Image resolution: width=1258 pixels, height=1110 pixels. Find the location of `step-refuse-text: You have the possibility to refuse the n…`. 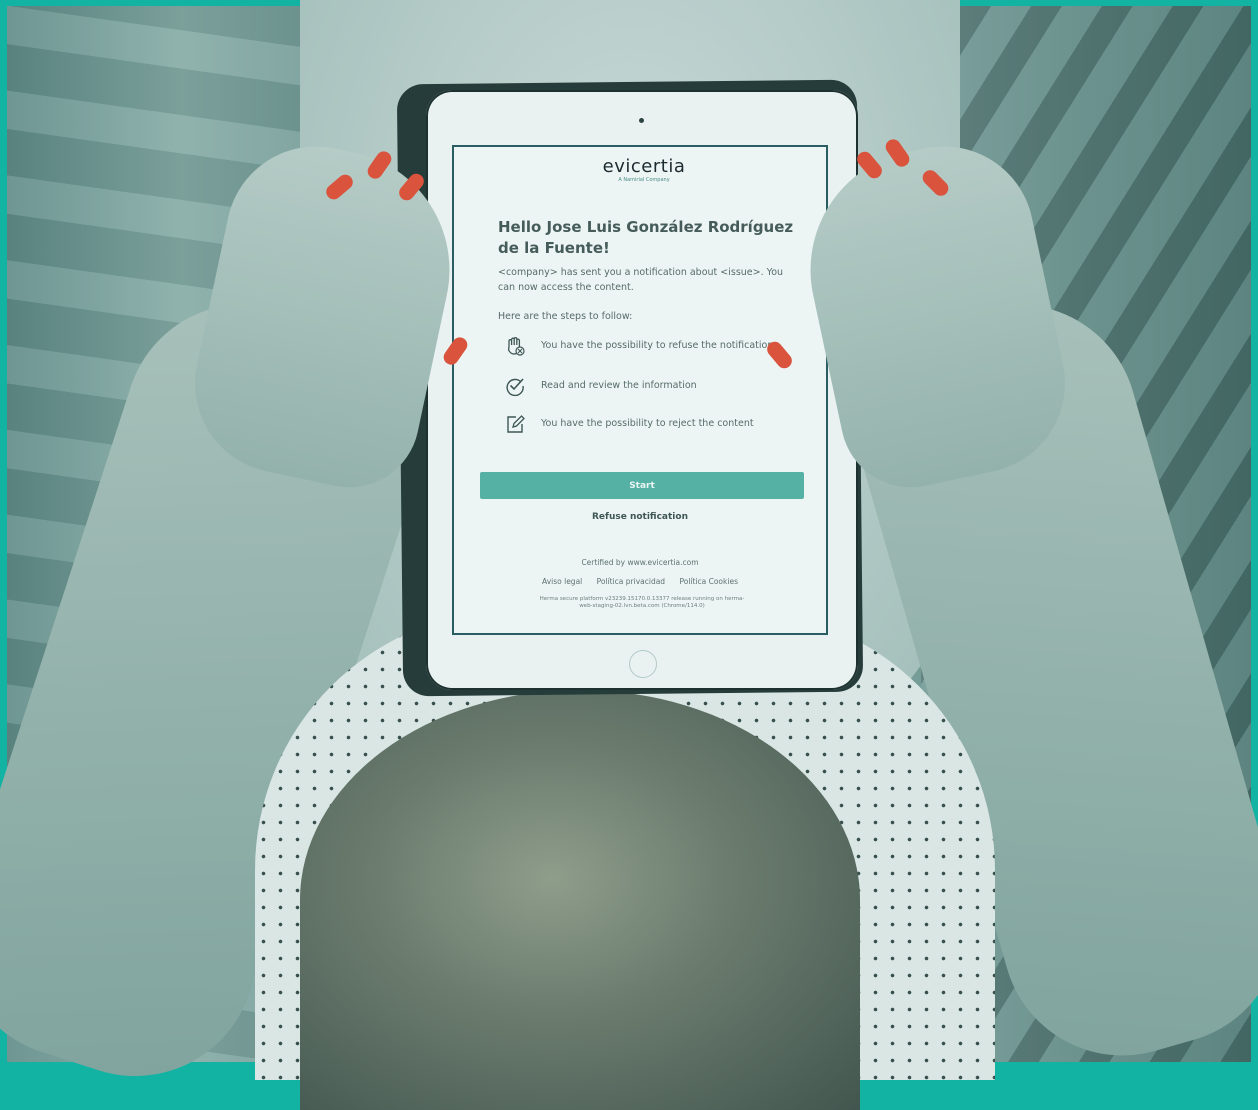

step-refuse-text: You have the possibility to refuse the n… is located at coordinates (657, 345).